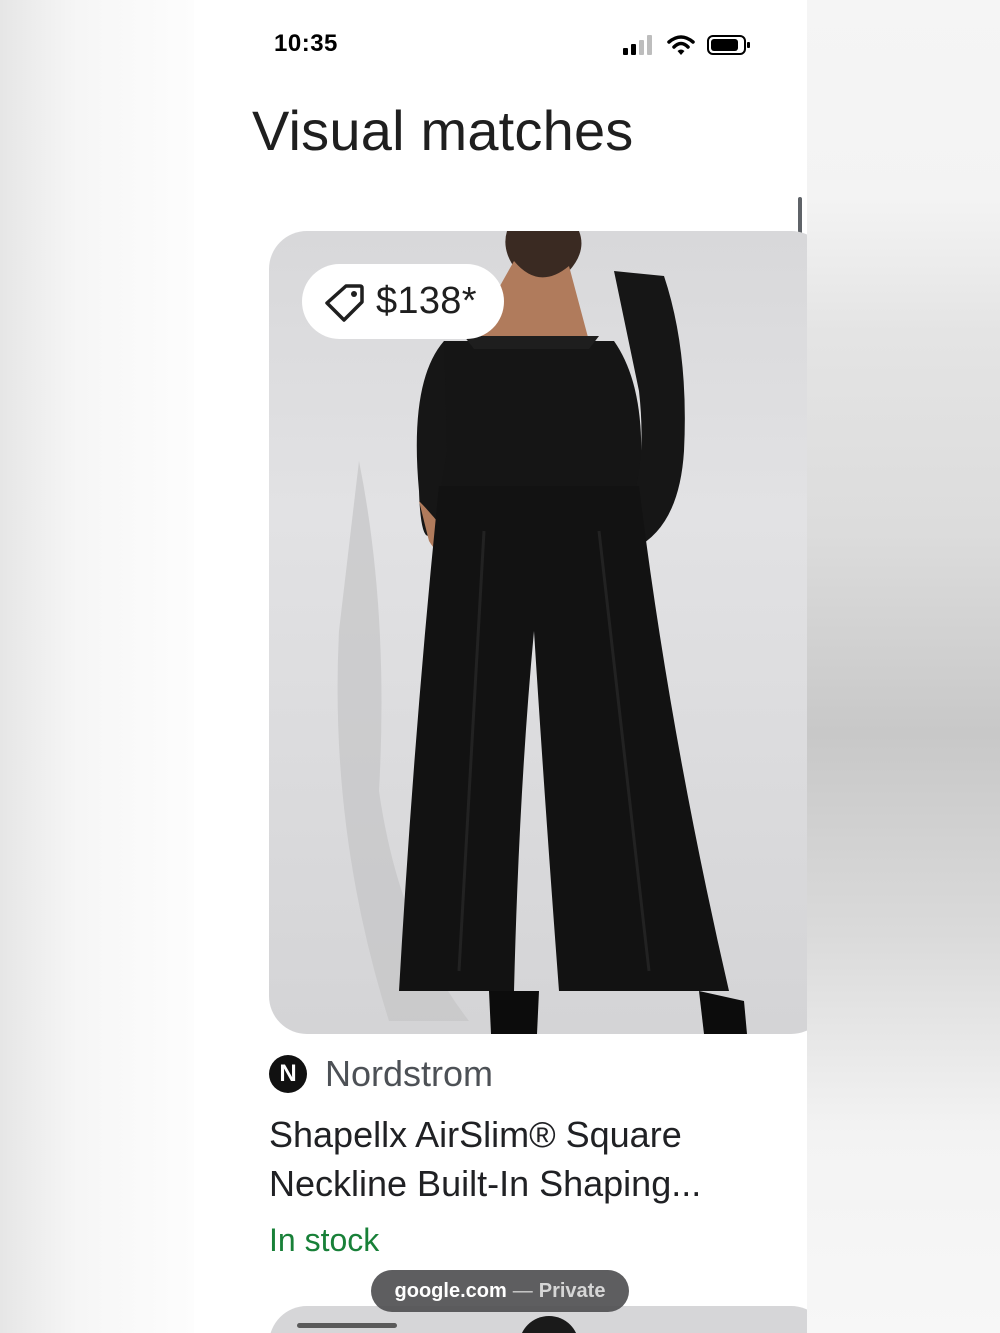 Image resolution: width=1000 pixels, height=1333 pixels. Describe the element at coordinates (549, 1324) in the screenshot. I see `next-result-thumbnail` at that location.